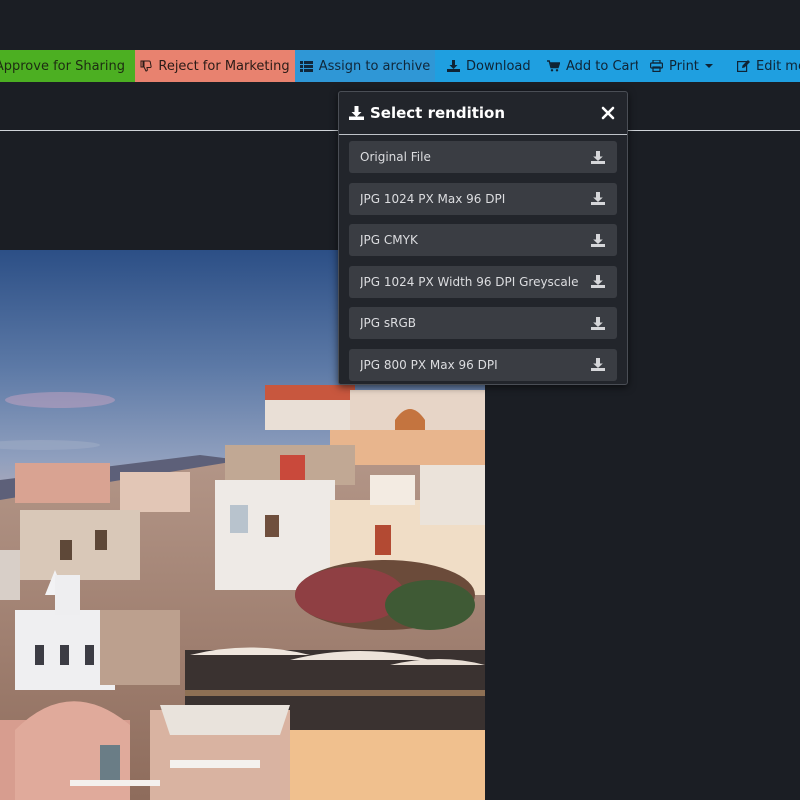 This screenshot has height=800, width=800. I want to click on edit-button: Edit me, so click(762, 66).